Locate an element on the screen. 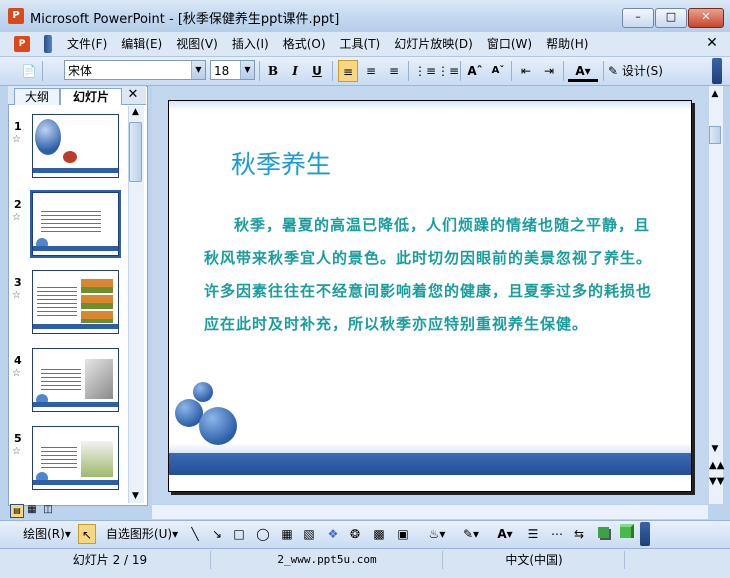 The image size is (730, 578). toolbar-separator is located at coordinates (603, 71).